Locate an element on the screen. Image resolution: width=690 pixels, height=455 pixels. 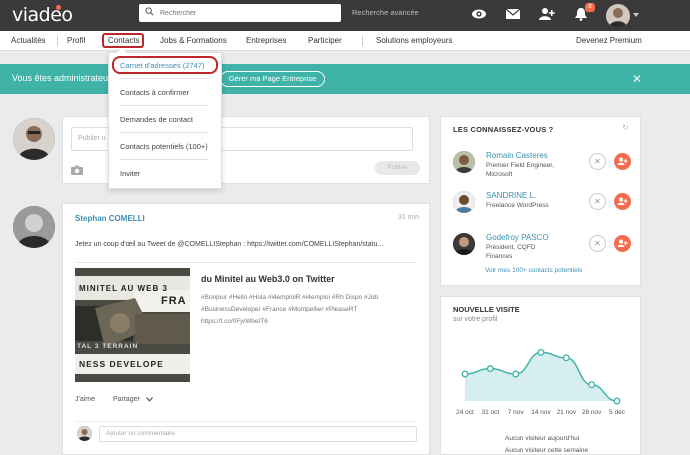
advanced-search-link: Recherche avancée is located at coordinates (385, 12).